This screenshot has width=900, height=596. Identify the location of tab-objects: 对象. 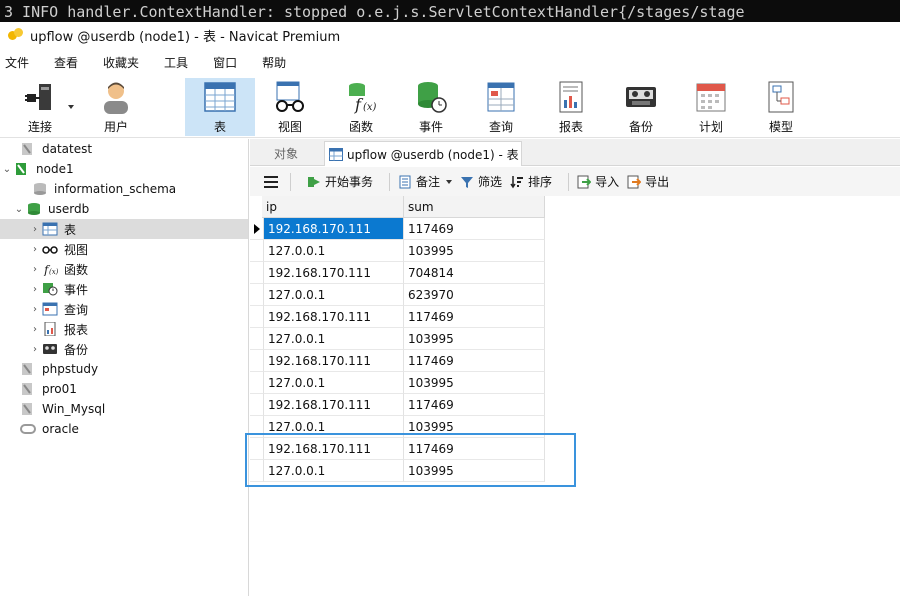
(286, 153).